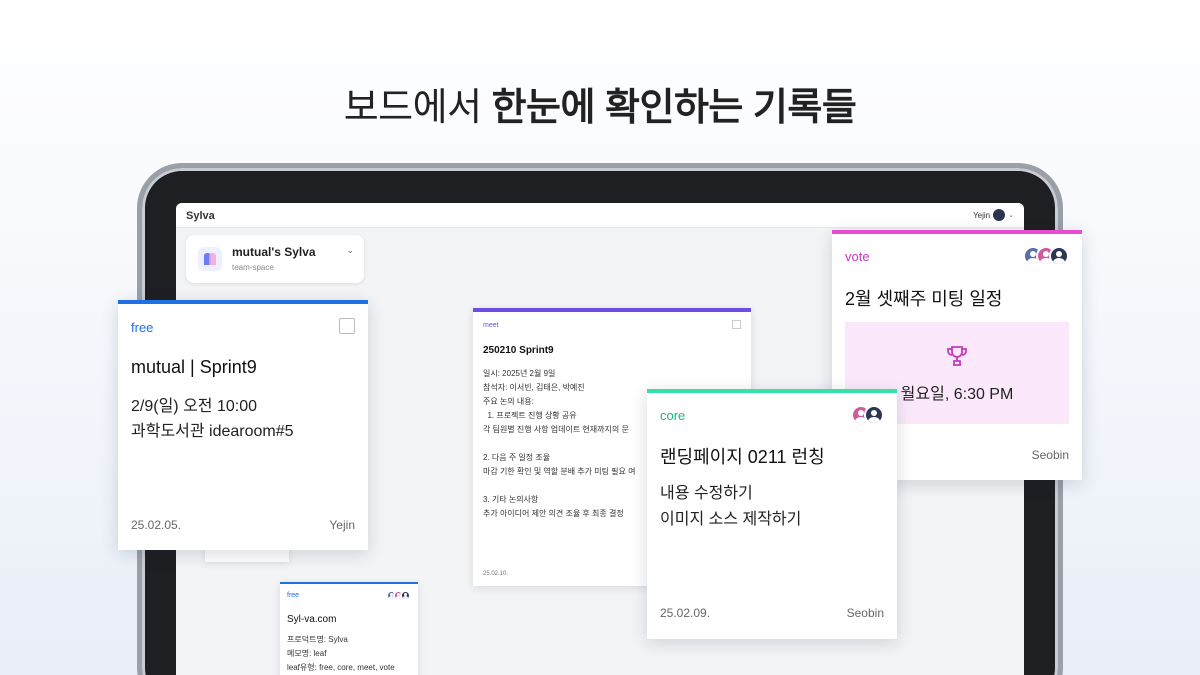  What do you see at coordinates (200, 216) in the screenshot?
I see `app-title: Sylva` at bounding box center [200, 216].